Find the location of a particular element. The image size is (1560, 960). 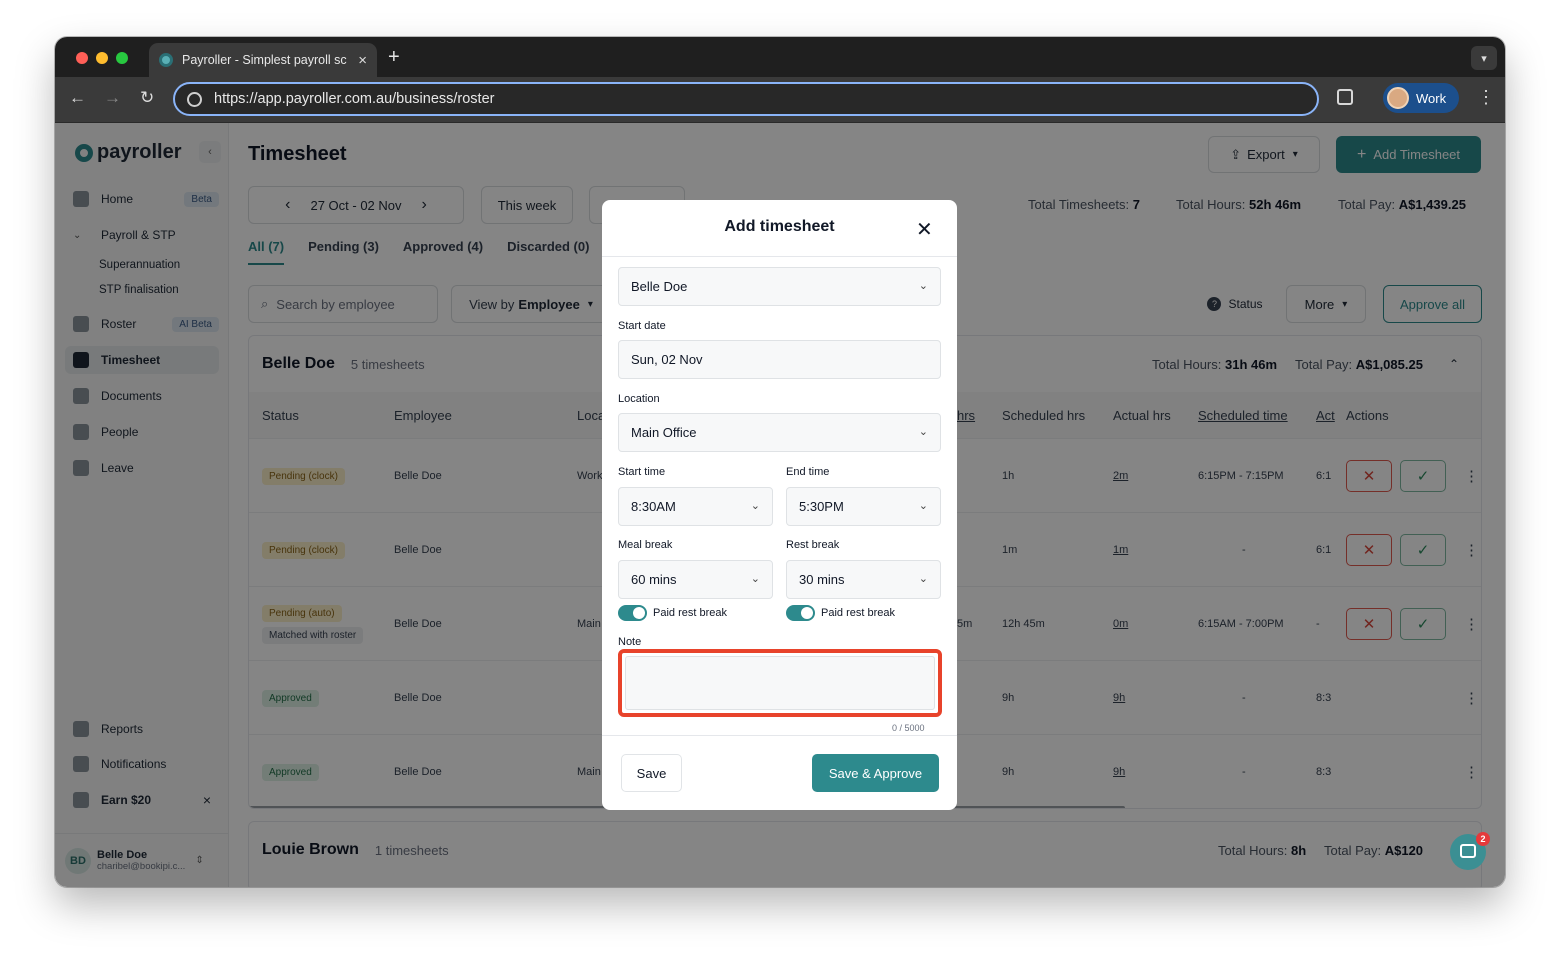

modal-divider is located at coordinates (779, 256).